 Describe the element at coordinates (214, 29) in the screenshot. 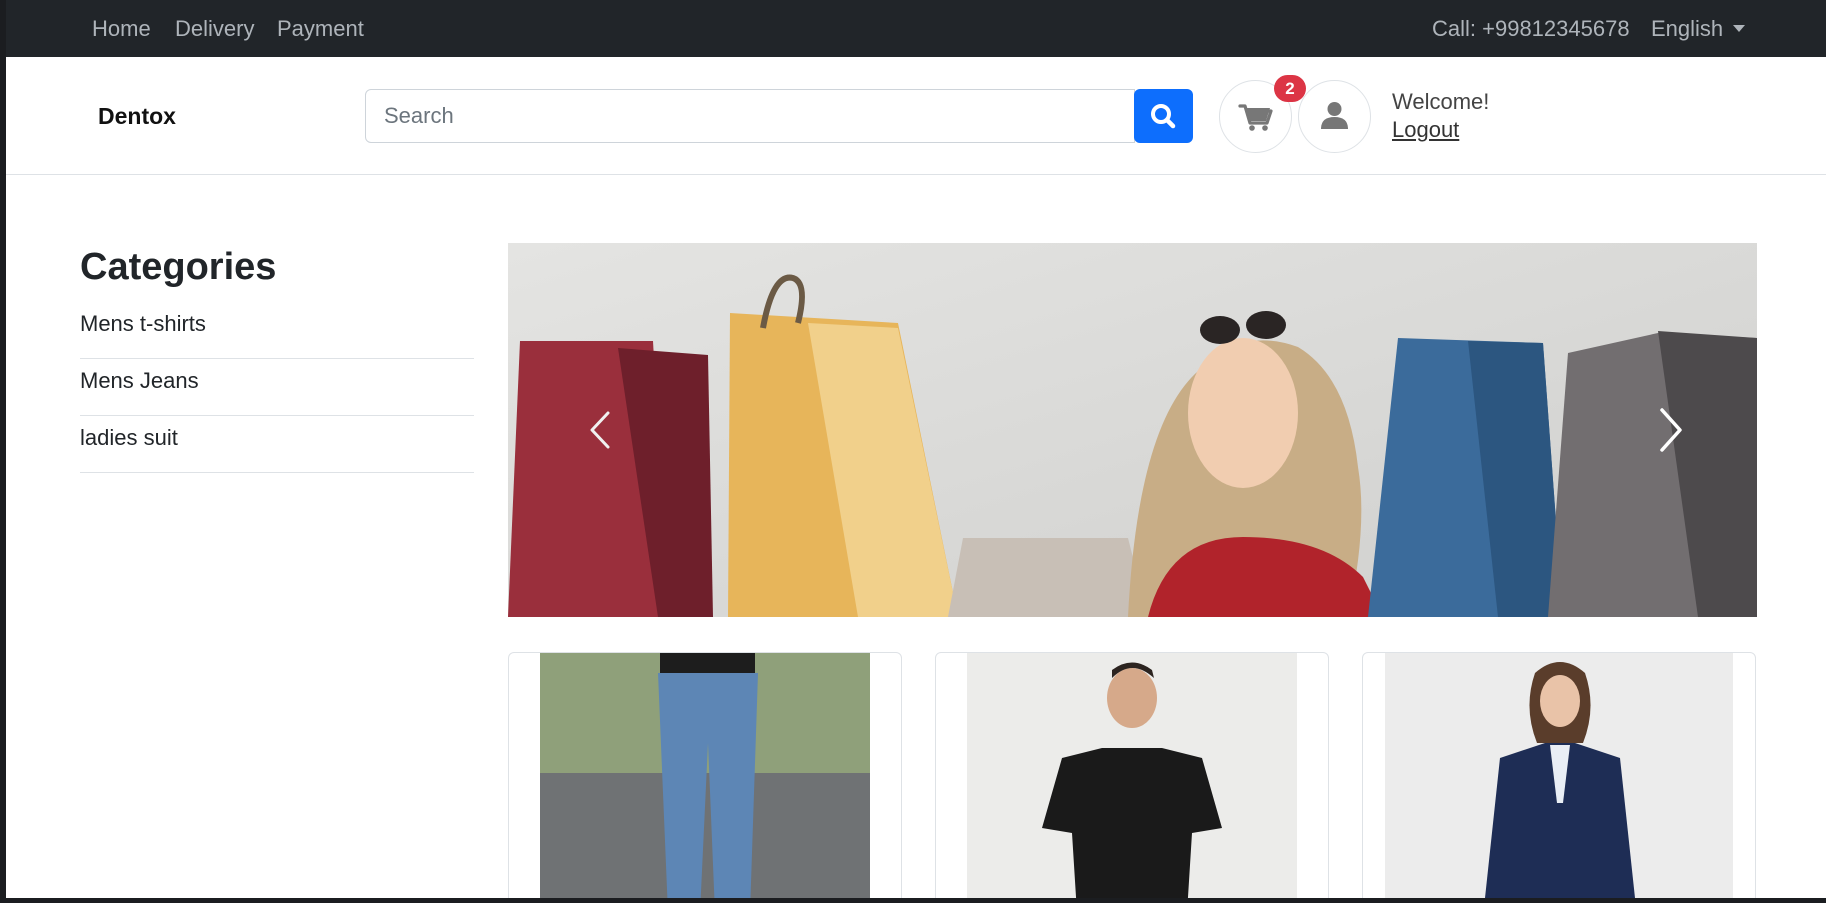

I see `nav-link-delivery: Delivery` at that location.